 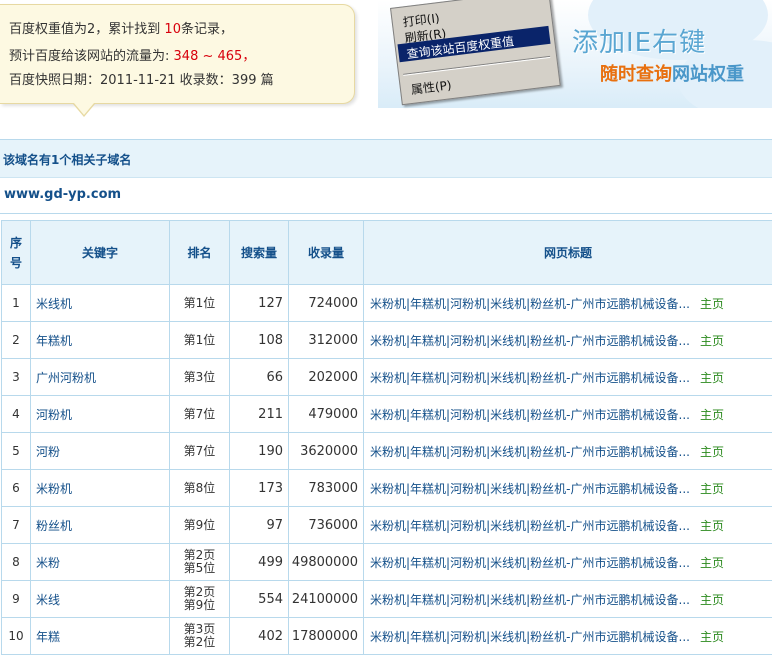 What do you see at coordinates (100, 525) in the screenshot?
I see `keyword-link: 粉丝机` at bounding box center [100, 525].